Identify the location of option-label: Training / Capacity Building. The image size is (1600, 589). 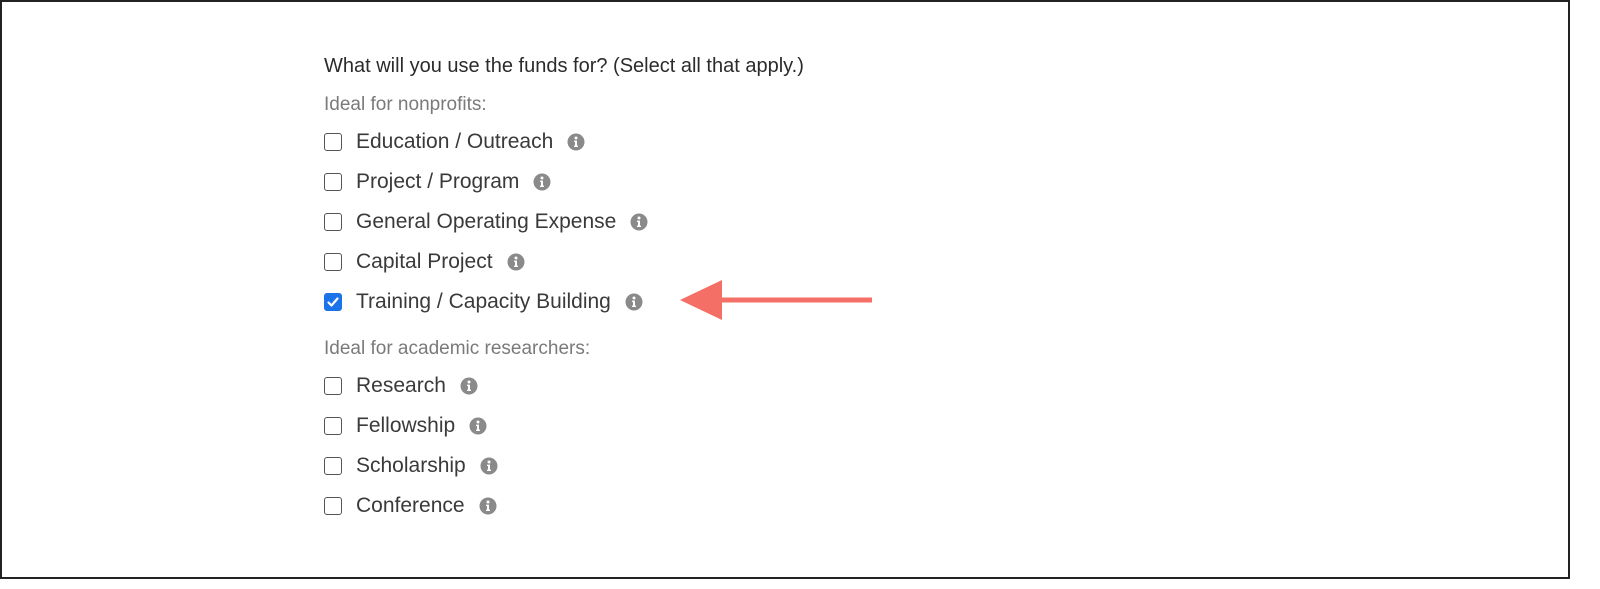
(483, 302).